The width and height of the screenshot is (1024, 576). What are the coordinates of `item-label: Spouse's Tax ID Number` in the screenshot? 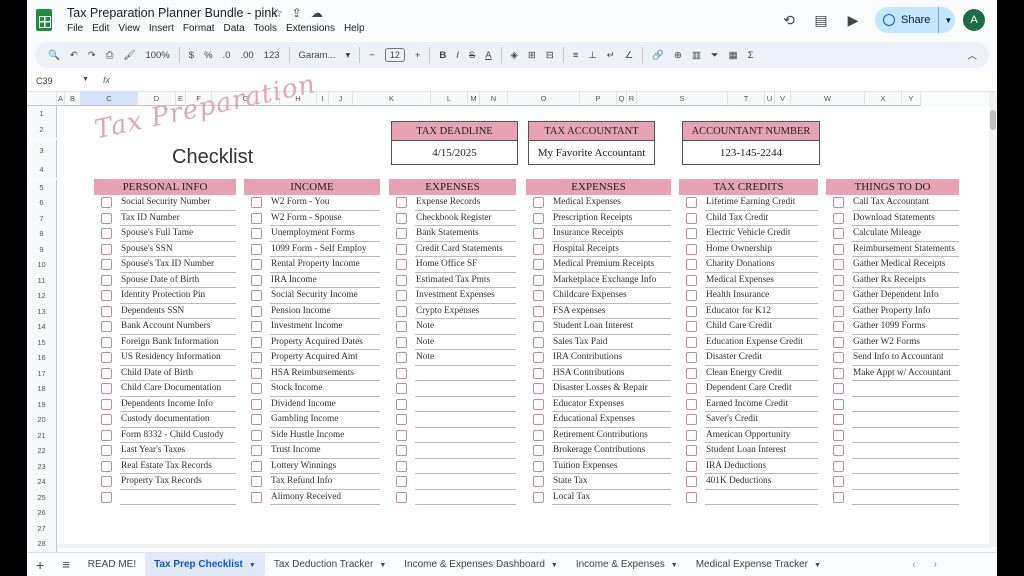 It's located at (178, 265).